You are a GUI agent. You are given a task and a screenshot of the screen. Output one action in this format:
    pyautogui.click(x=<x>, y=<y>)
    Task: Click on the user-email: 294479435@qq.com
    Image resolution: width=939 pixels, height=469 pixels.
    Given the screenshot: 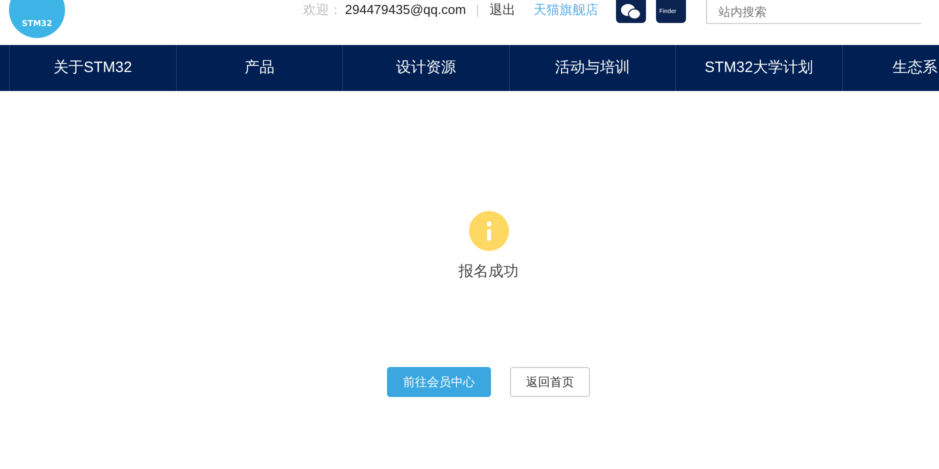 What is the action you would take?
    pyautogui.click(x=405, y=10)
    